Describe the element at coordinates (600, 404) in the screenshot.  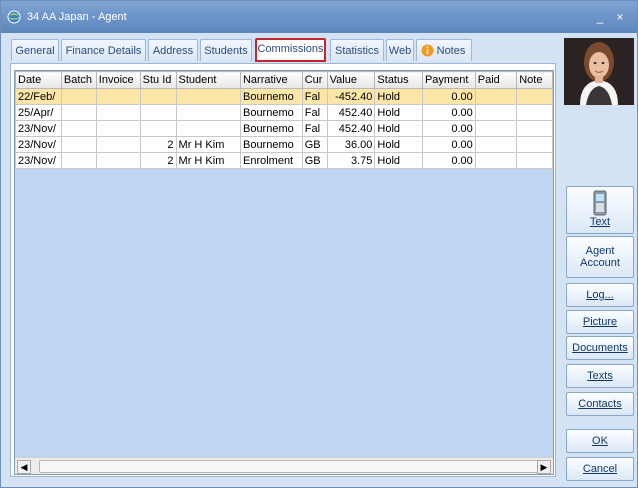
I see `contacts-button: Contacts` at that location.